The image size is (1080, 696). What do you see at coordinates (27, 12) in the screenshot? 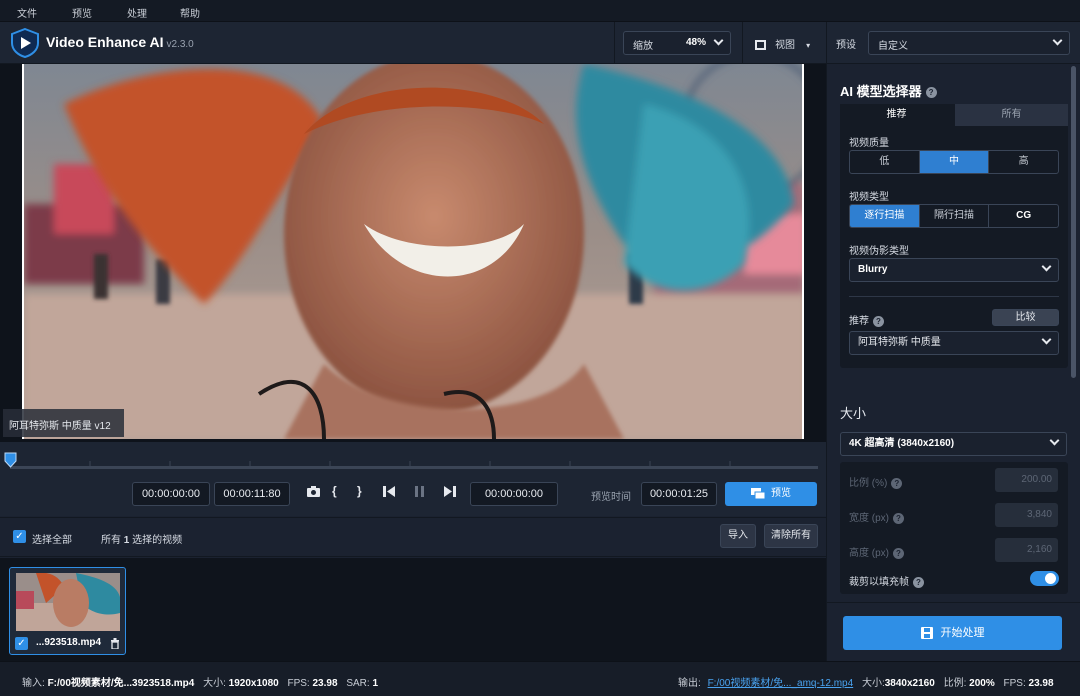
I see `menu-file: 文件` at bounding box center [27, 12].